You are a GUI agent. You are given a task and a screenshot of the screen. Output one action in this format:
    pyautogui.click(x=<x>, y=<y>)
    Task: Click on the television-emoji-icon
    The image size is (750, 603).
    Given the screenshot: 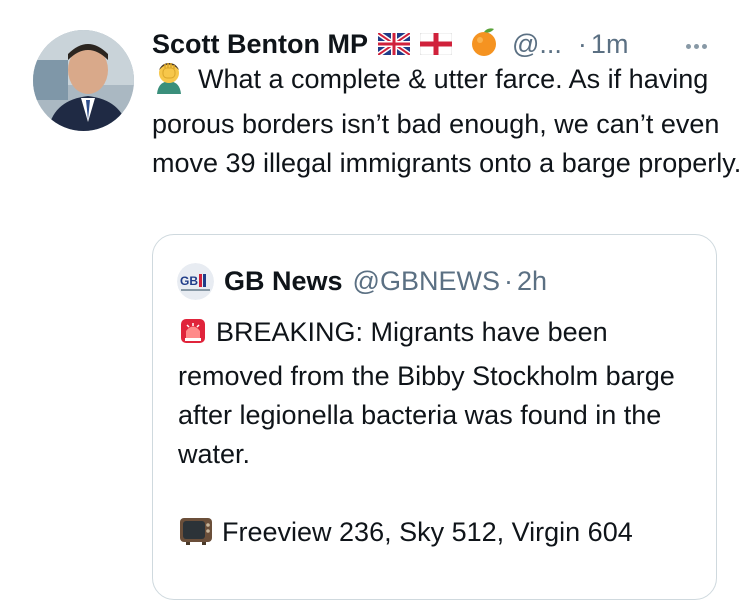 What is the action you would take?
    pyautogui.click(x=196, y=535)
    